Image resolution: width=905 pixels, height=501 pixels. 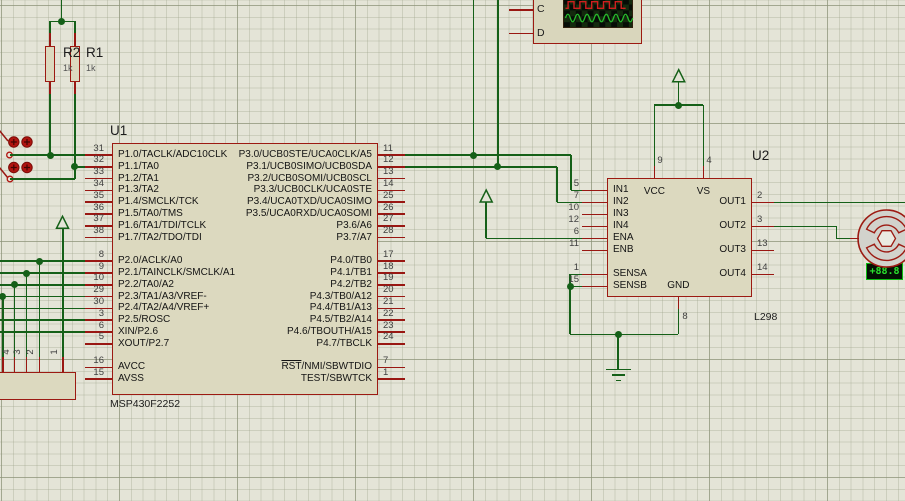 What do you see at coordinates (98, 183) in the screenshot?
I see `pin-number: 34` at bounding box center [98, 183].